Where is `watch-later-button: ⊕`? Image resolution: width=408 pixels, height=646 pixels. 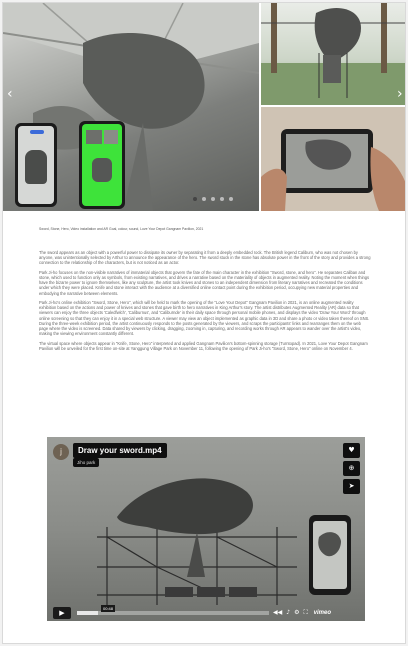 watch-later-button: ⊕ is located at coordinates (351, 468).